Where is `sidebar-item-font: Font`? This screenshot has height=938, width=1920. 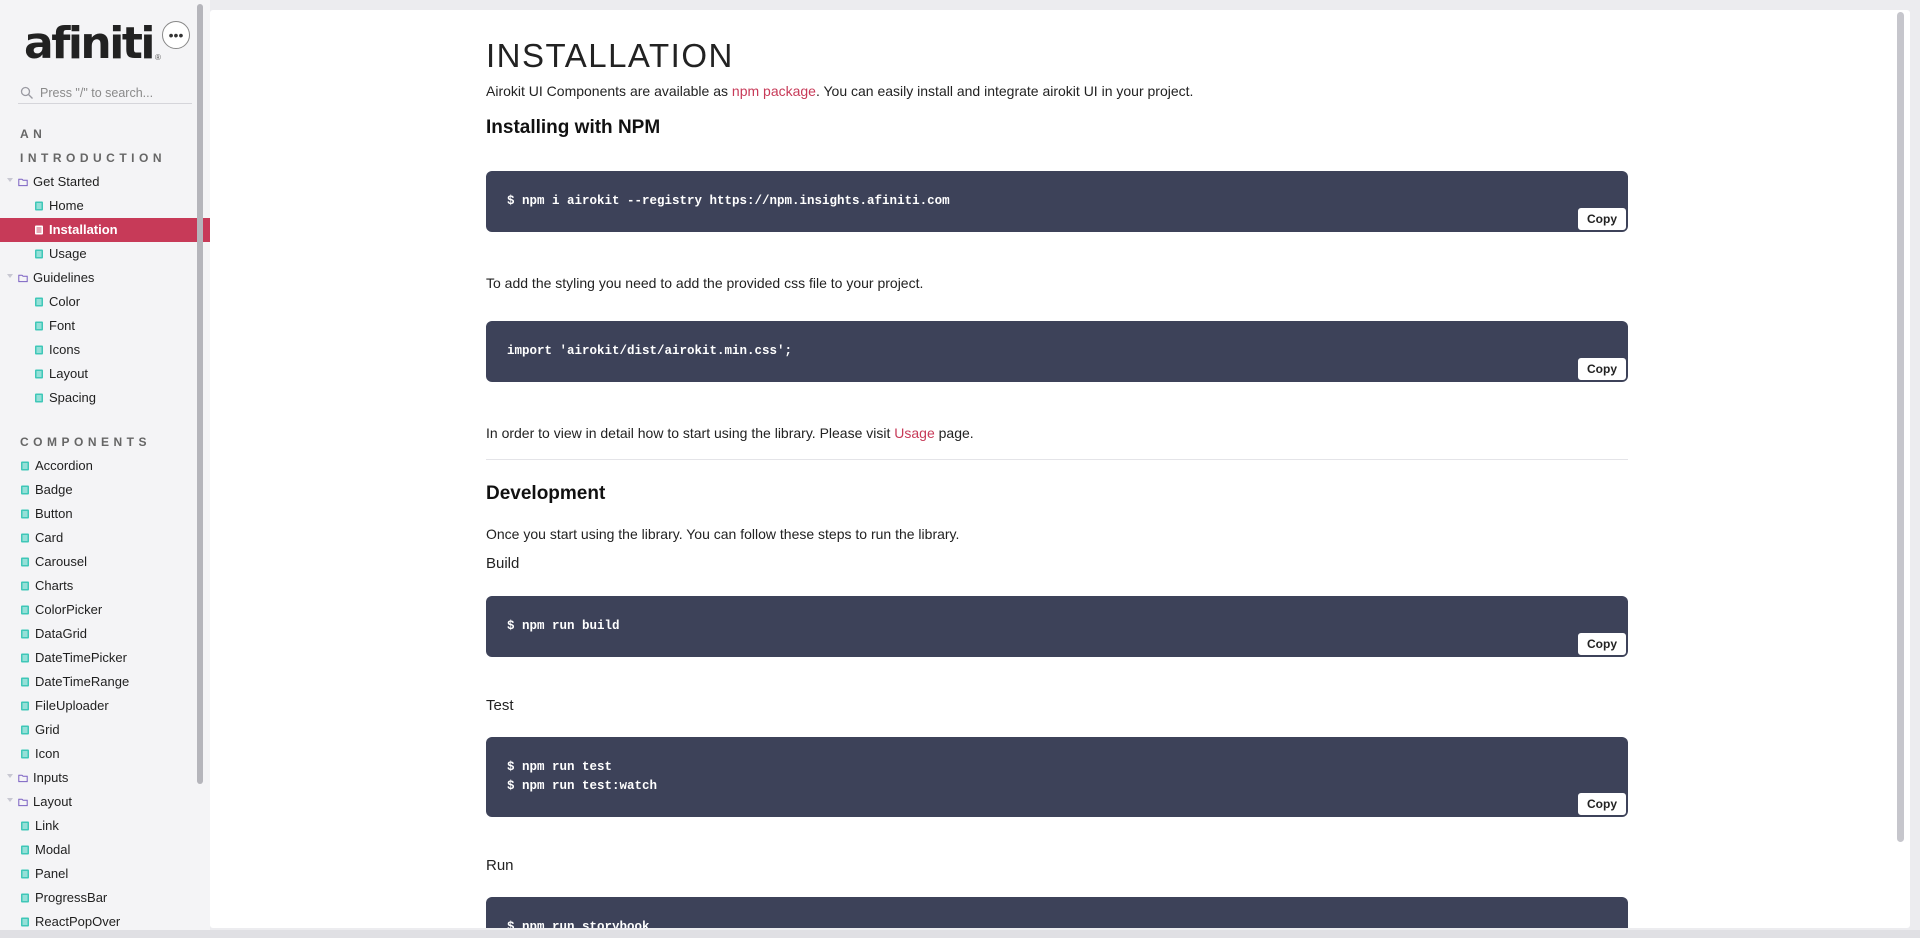 sidebar-item-font: Font is located at coordinates (105, 326).